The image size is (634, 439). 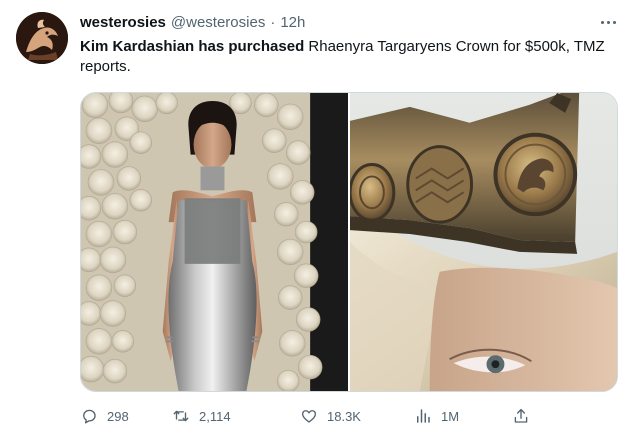 What do you see at coordinates (218, 22) in the screenshot?
I see `author-handle: @westerosies` at bounding box center [218, 22].